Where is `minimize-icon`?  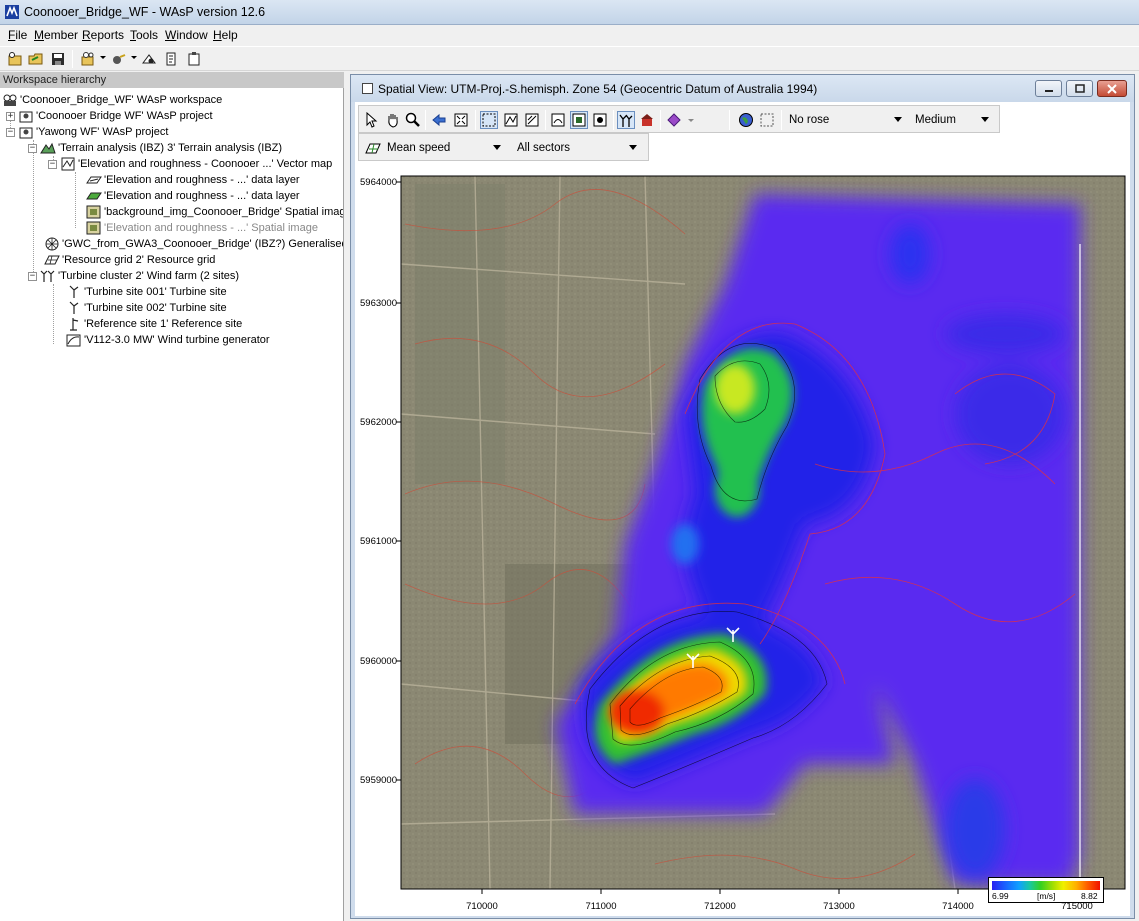 minimize-icon is located at coordinates (1048, 90).